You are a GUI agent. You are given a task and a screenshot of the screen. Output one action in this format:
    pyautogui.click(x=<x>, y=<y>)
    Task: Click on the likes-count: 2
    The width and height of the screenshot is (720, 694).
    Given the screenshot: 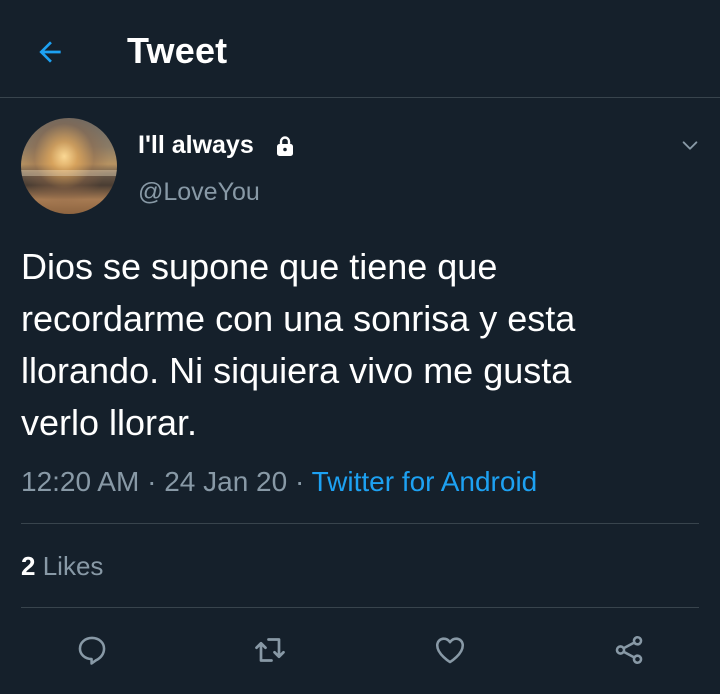 What is the action you would take?
    pyautogui.click(x=28, y=566)
    